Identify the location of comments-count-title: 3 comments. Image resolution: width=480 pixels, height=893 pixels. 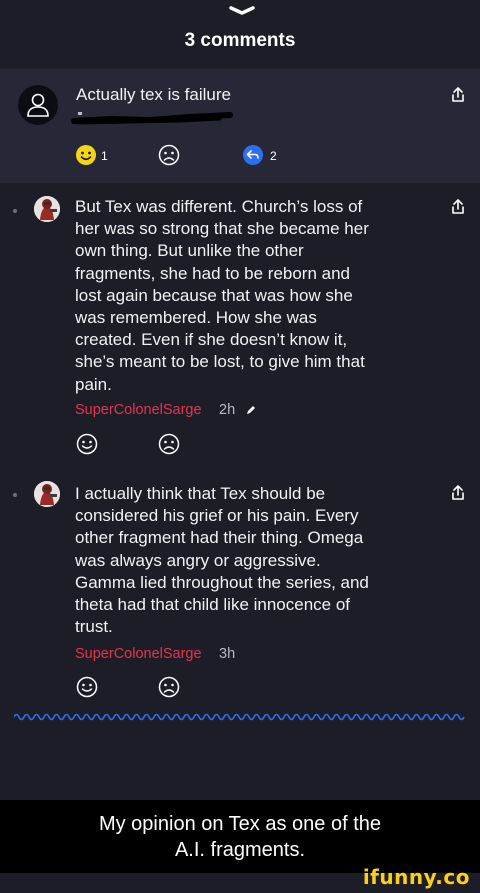
(240, 40).